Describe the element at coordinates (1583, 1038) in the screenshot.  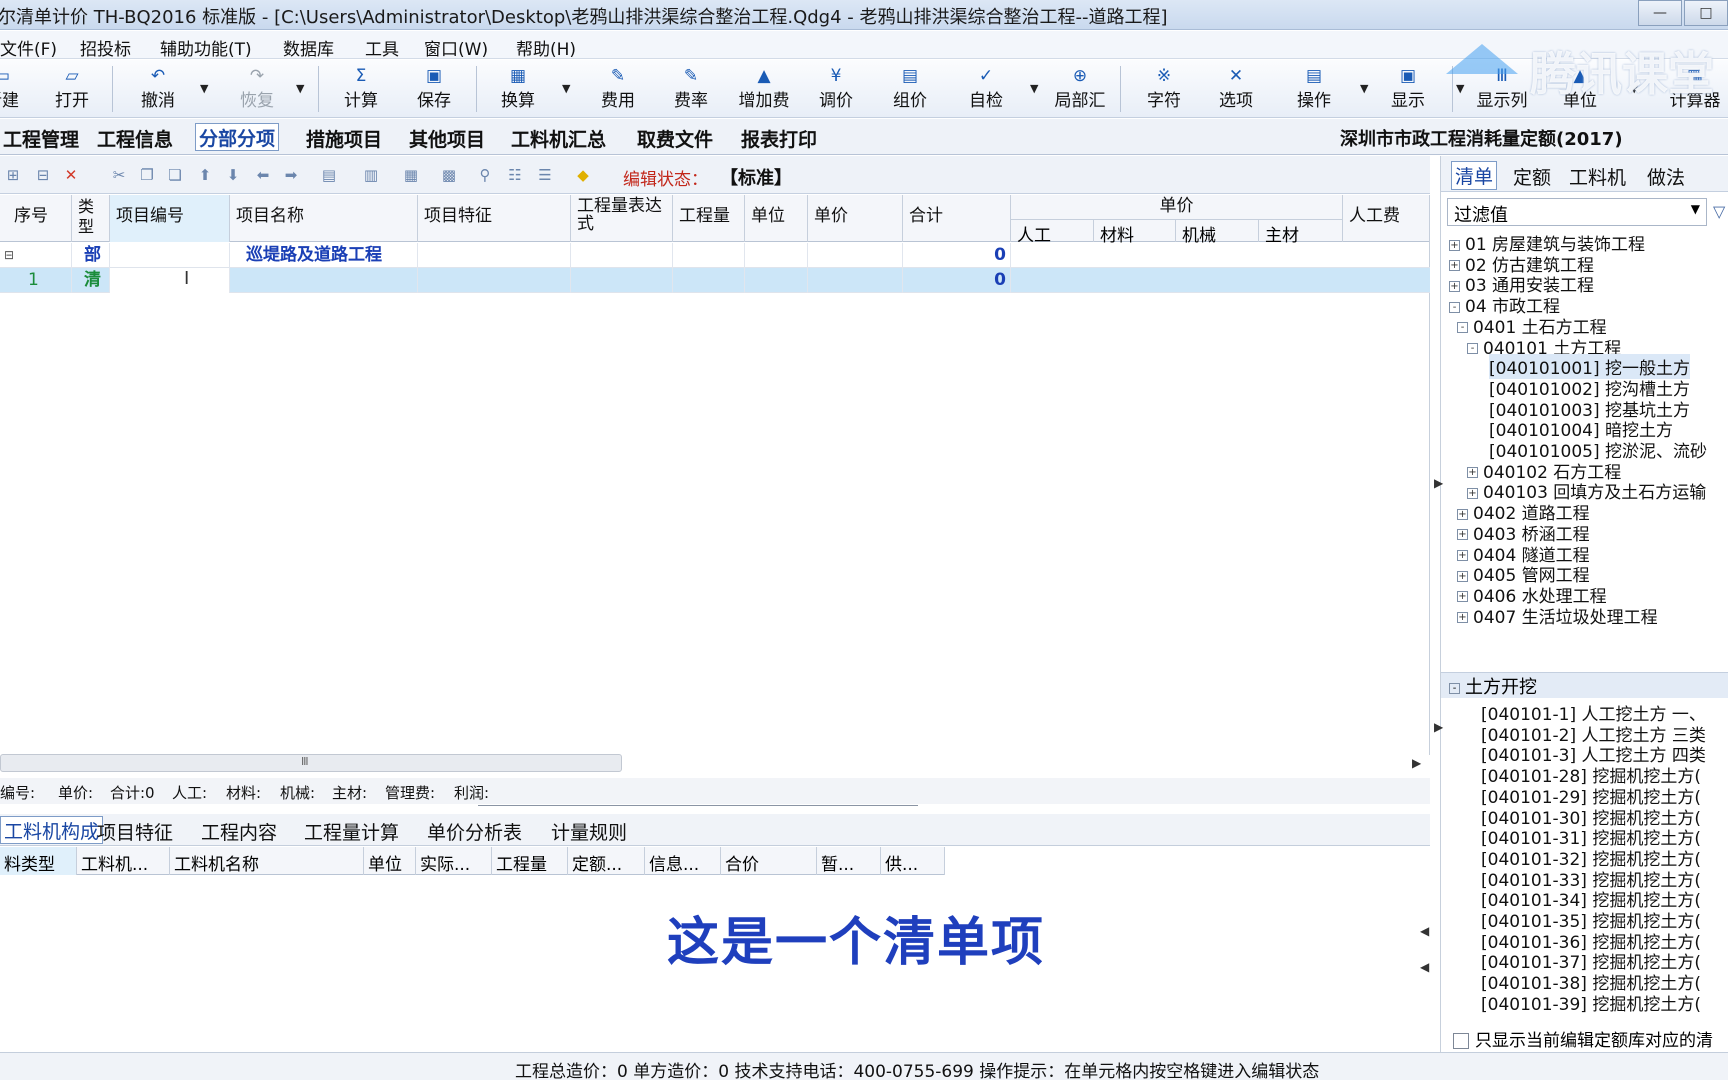
I see `only-current-checkbox: 只显示当前编辑定额库对应的清` at that location.